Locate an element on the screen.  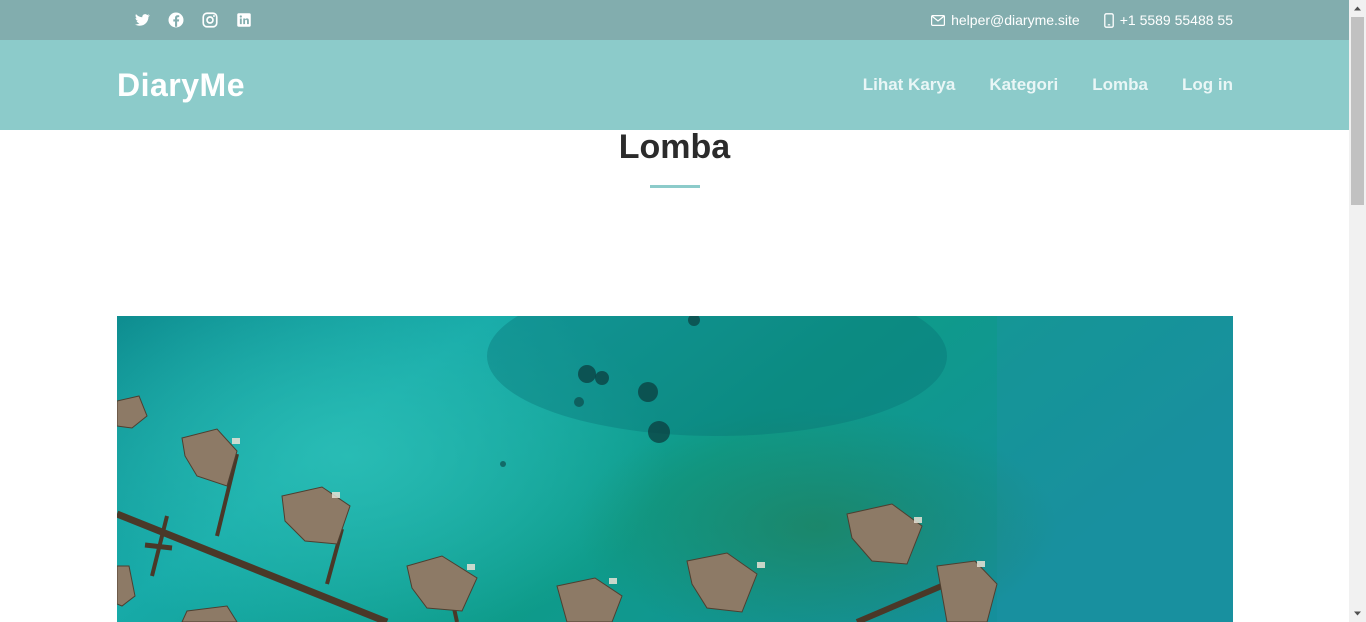
instagram-icon is located at coordinates (210, 20).